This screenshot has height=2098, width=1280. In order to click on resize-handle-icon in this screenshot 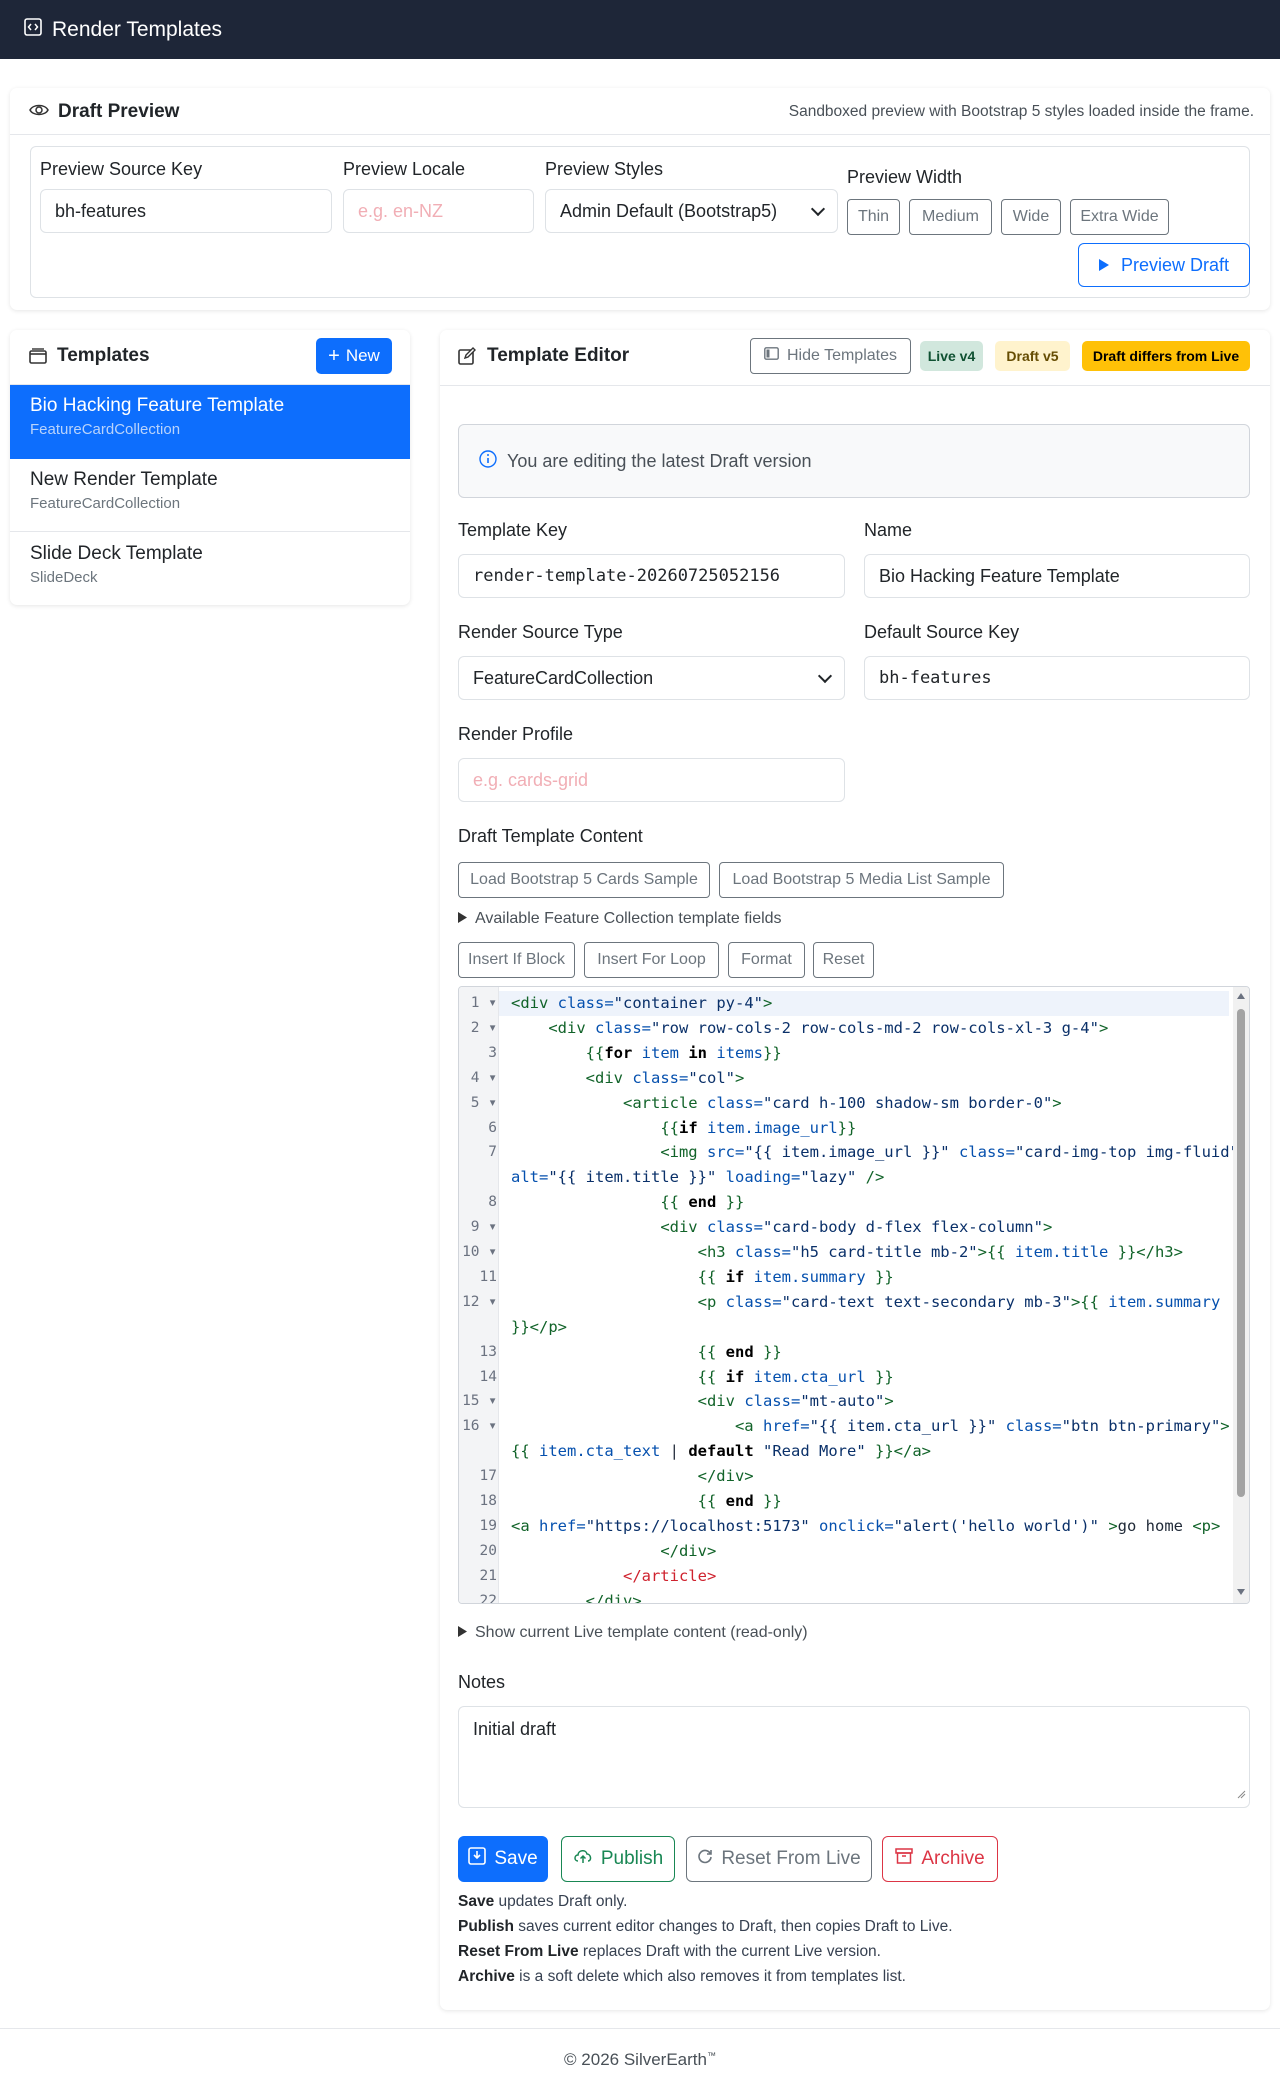, I will do `click(1241, 1793)`.